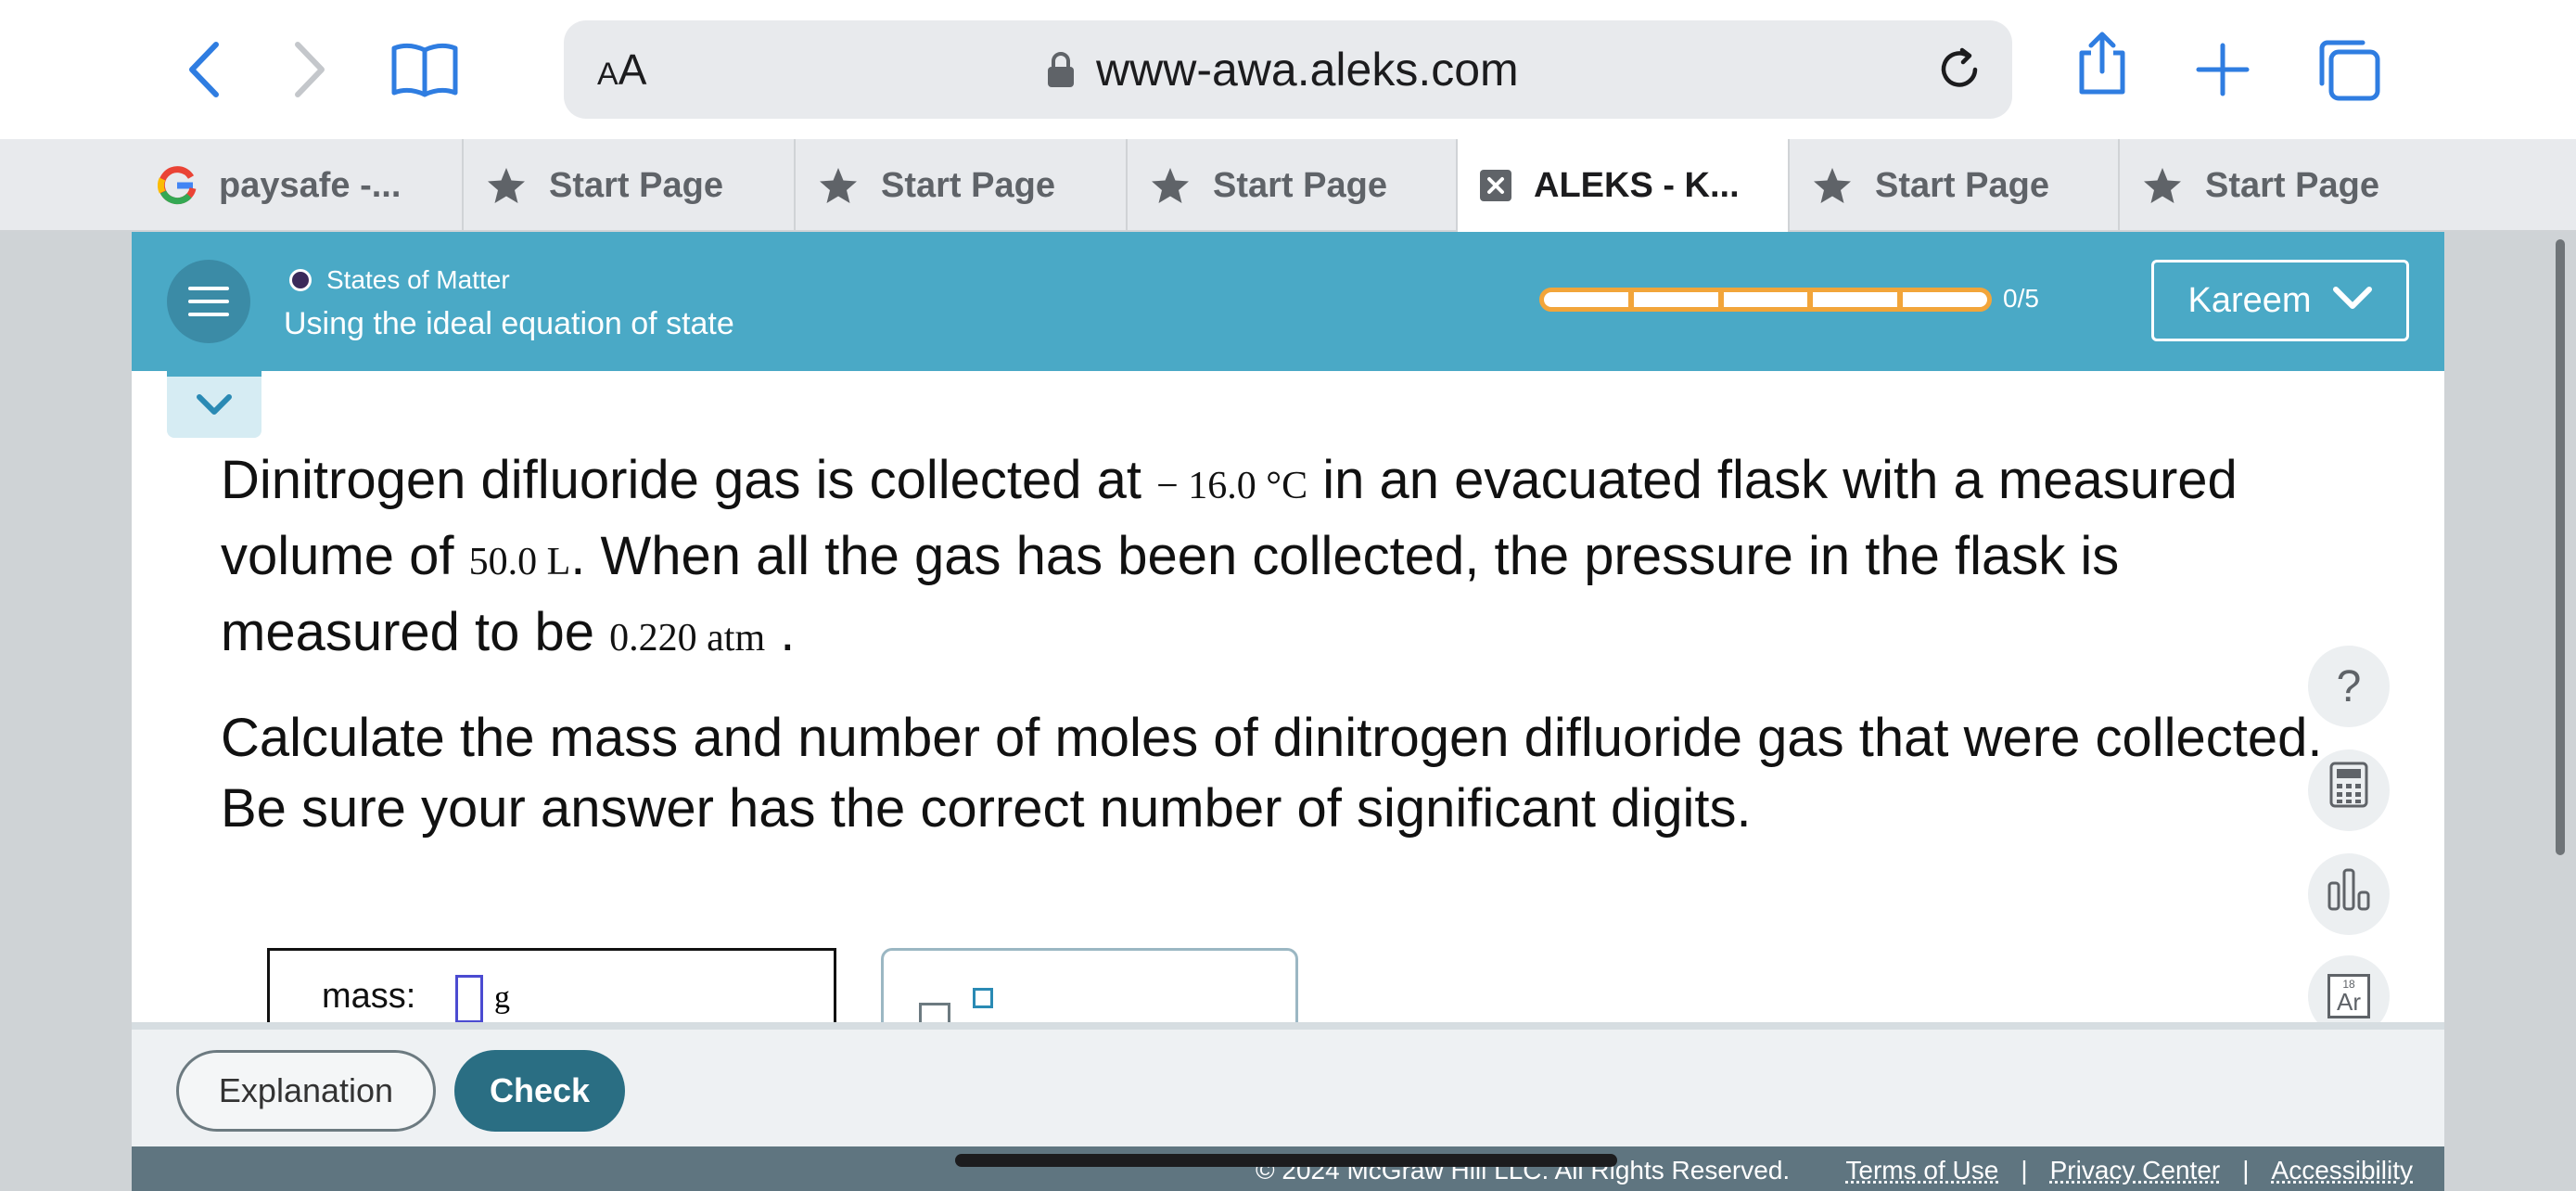 Image resolution: width=2576 pixels, height=1191 pixels. Describe the element at coordinates (2222, 69) in the screenshot. I see `new-tab-plus-icon` at that location.